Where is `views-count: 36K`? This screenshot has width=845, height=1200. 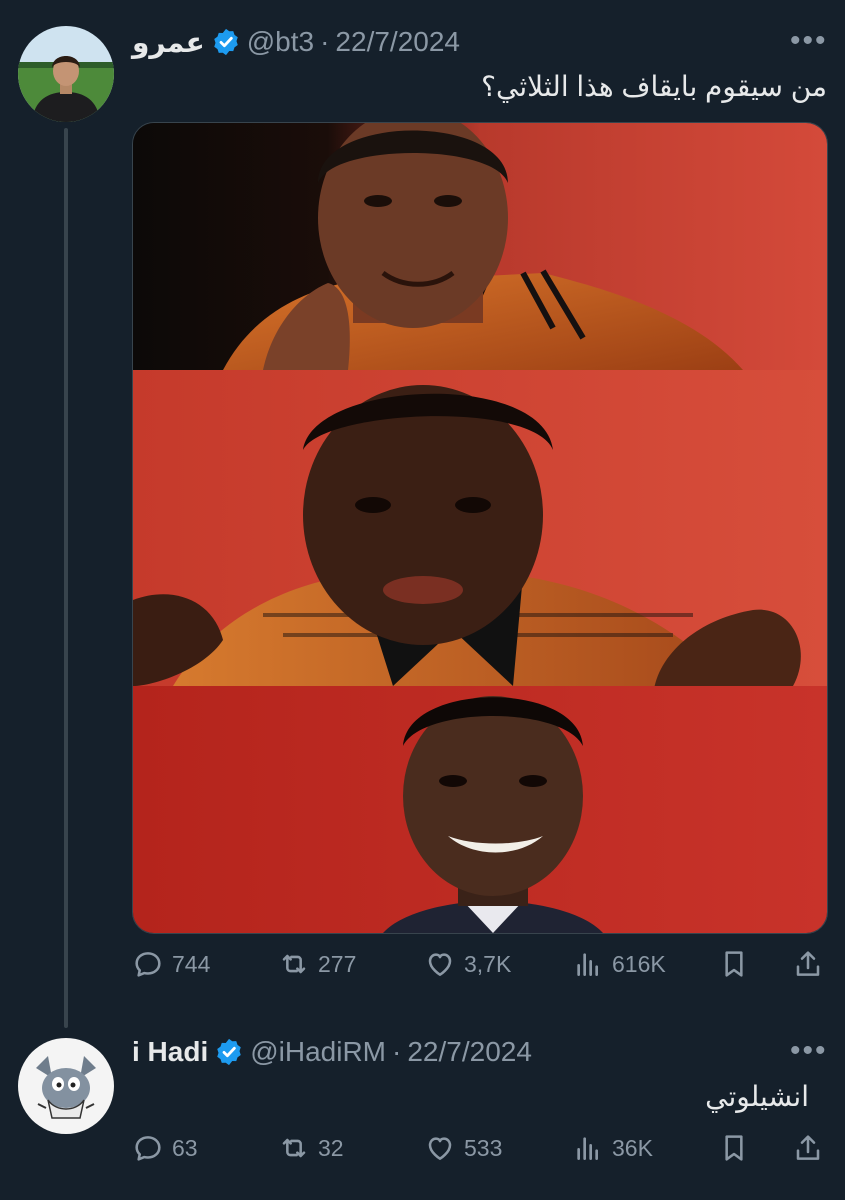
views-count: 36K is located at coordinates (632, 1147).